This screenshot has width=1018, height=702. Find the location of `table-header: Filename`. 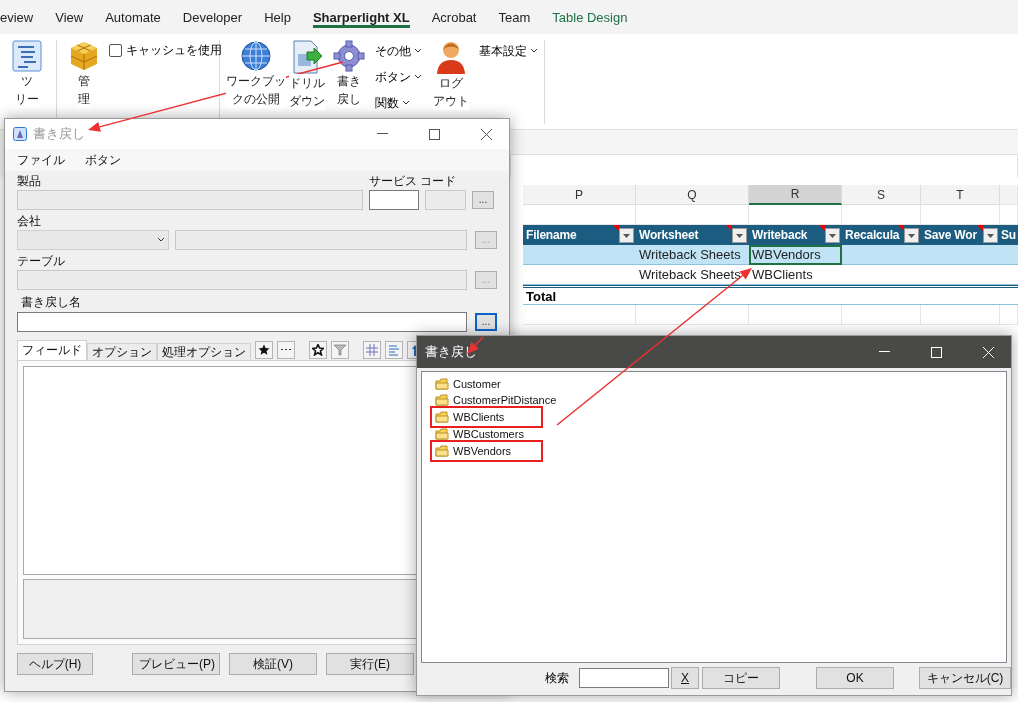

table-header: Filename is located at coordinates (579, 235).